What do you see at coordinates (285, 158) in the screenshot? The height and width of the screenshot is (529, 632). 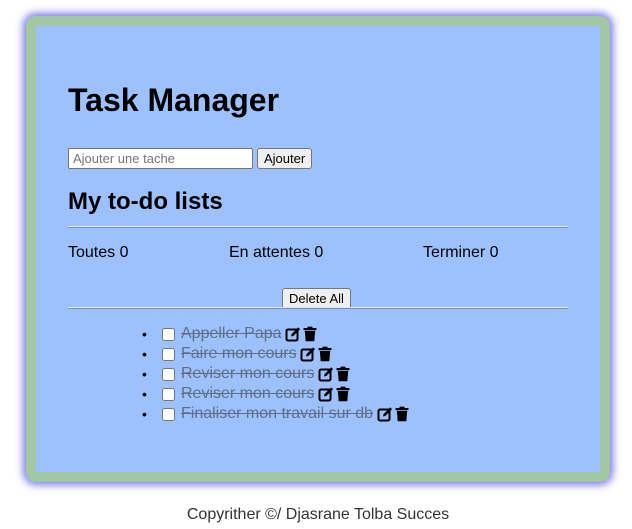 I see `add-task-button: Ajouter` at bounding box center [285, 158].